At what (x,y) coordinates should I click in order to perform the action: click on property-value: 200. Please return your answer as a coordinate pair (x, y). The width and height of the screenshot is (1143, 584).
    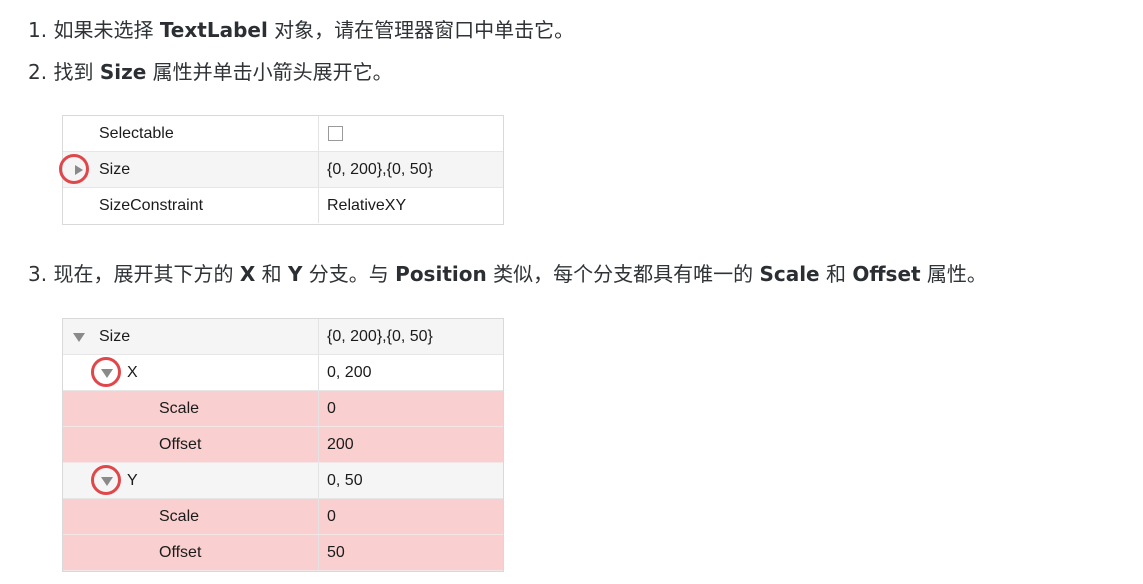
    Looking at the image, I should click on (410, 444).